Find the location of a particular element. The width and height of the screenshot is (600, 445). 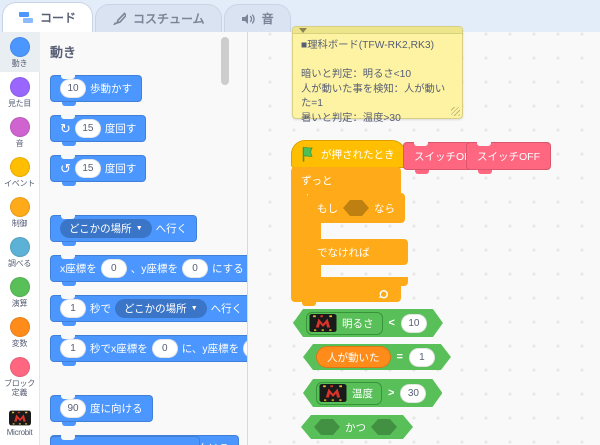

brush-icon is located at coordinates (120, 18).